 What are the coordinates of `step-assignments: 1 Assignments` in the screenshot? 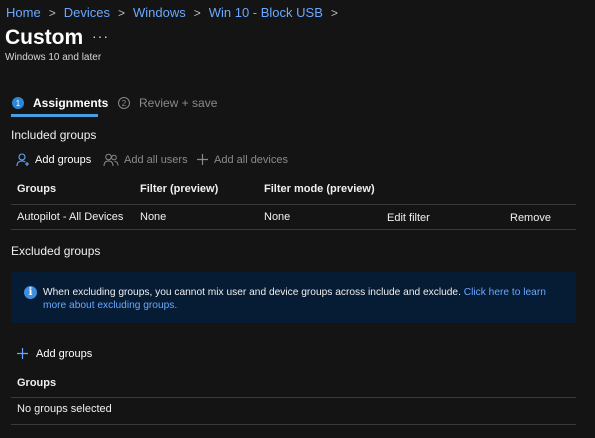 It's located at (60, 103).